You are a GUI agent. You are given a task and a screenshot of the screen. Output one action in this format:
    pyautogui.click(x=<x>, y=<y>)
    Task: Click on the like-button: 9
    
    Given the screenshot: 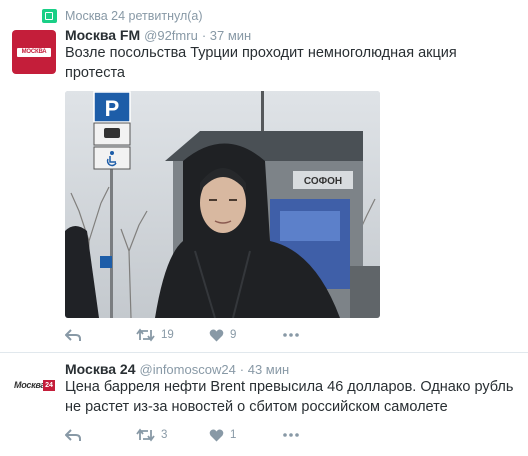 What is the action you would take?
    pyautogui.click(x=222, y=335)
    